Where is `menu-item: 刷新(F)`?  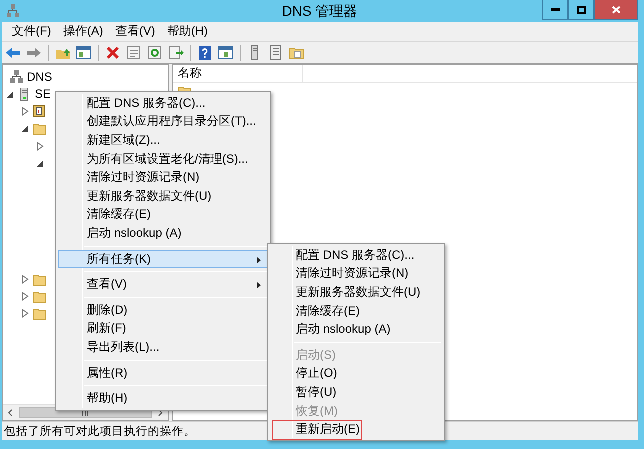 menu-item: 刷新(F) is located at coordinates (163, 329).